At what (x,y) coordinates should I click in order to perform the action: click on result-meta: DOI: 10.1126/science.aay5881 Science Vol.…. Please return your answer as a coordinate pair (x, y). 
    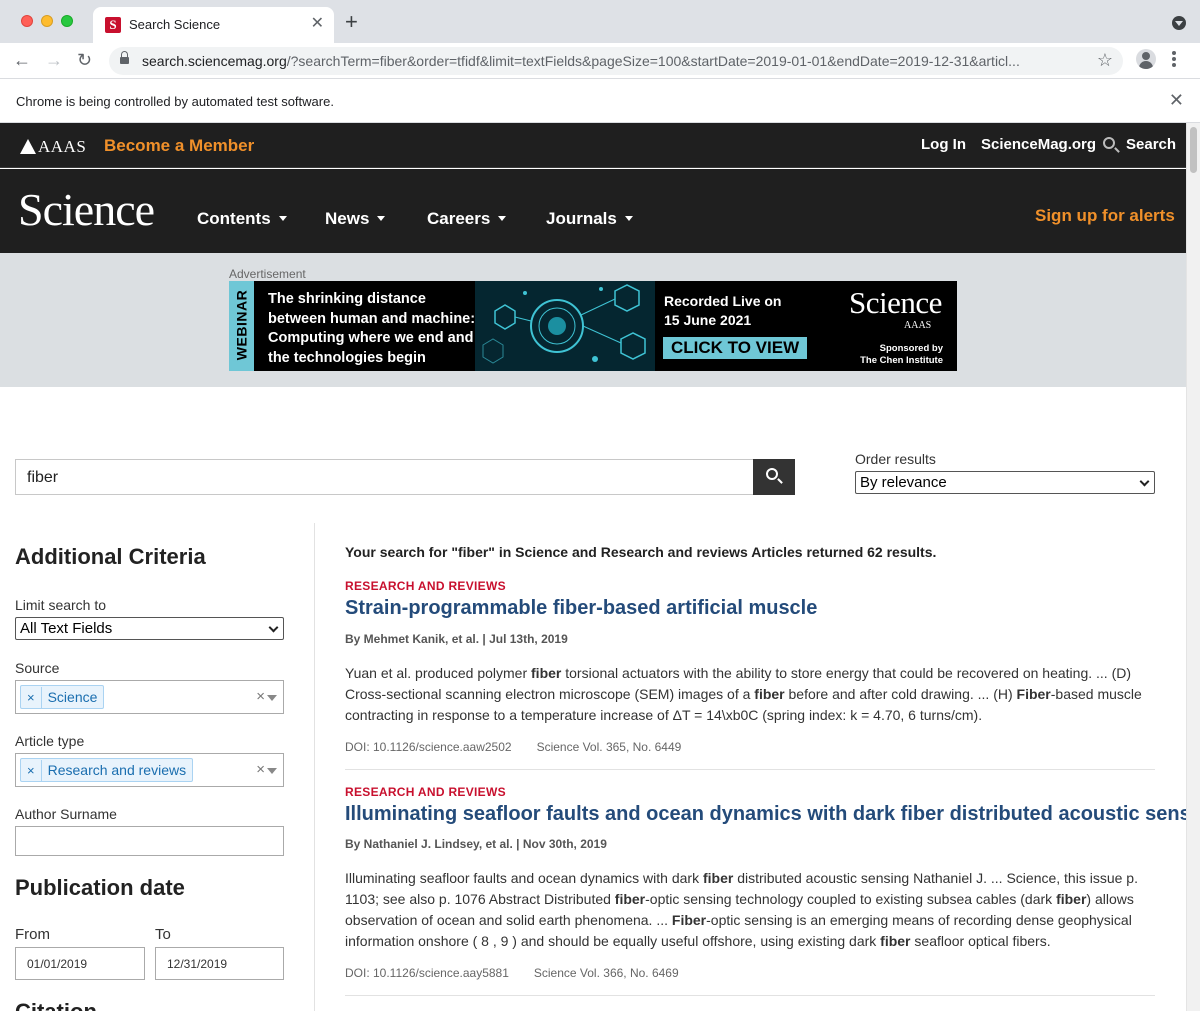
    Looking at the image, I should click on (512, 973).